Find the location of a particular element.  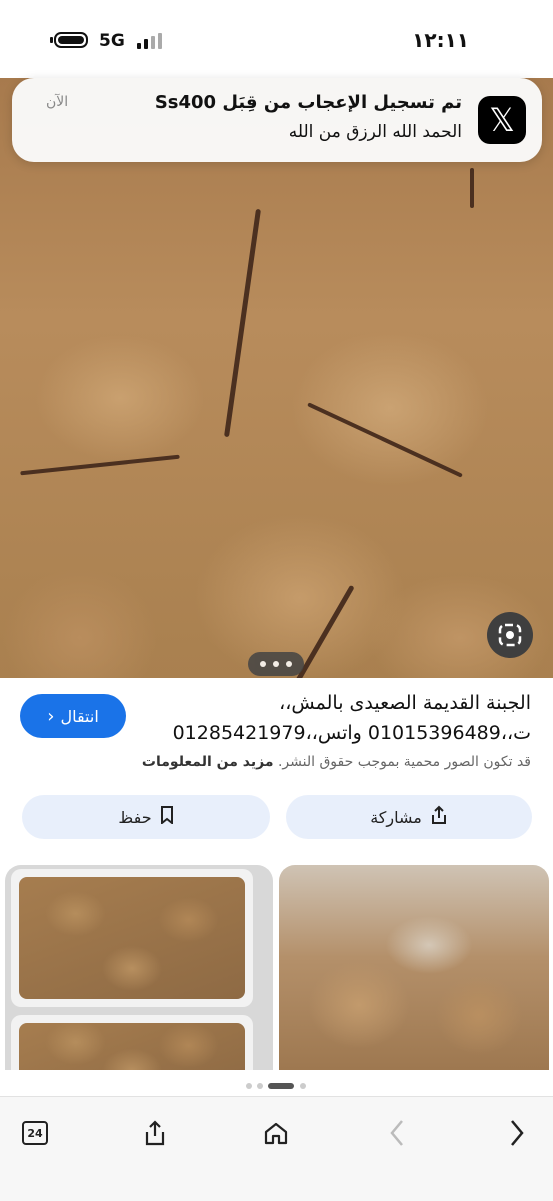

save-button: حفظ is located at coordinates (146, 817).